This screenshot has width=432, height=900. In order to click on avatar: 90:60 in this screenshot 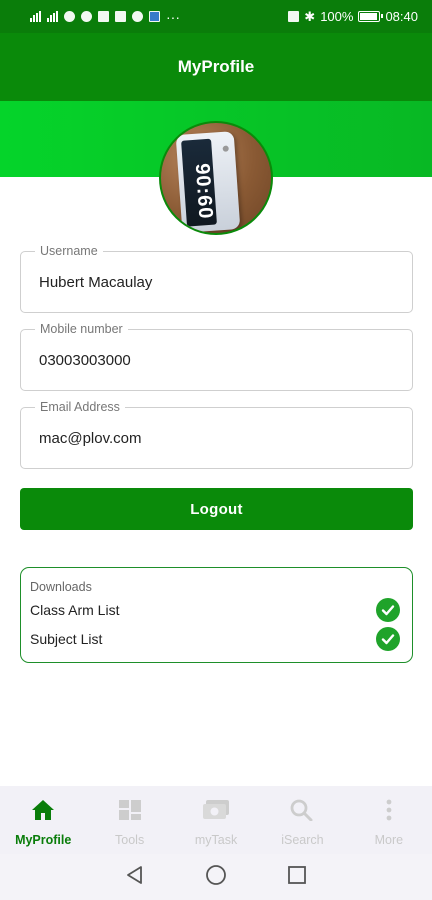, I will do `click(216, 178)`.